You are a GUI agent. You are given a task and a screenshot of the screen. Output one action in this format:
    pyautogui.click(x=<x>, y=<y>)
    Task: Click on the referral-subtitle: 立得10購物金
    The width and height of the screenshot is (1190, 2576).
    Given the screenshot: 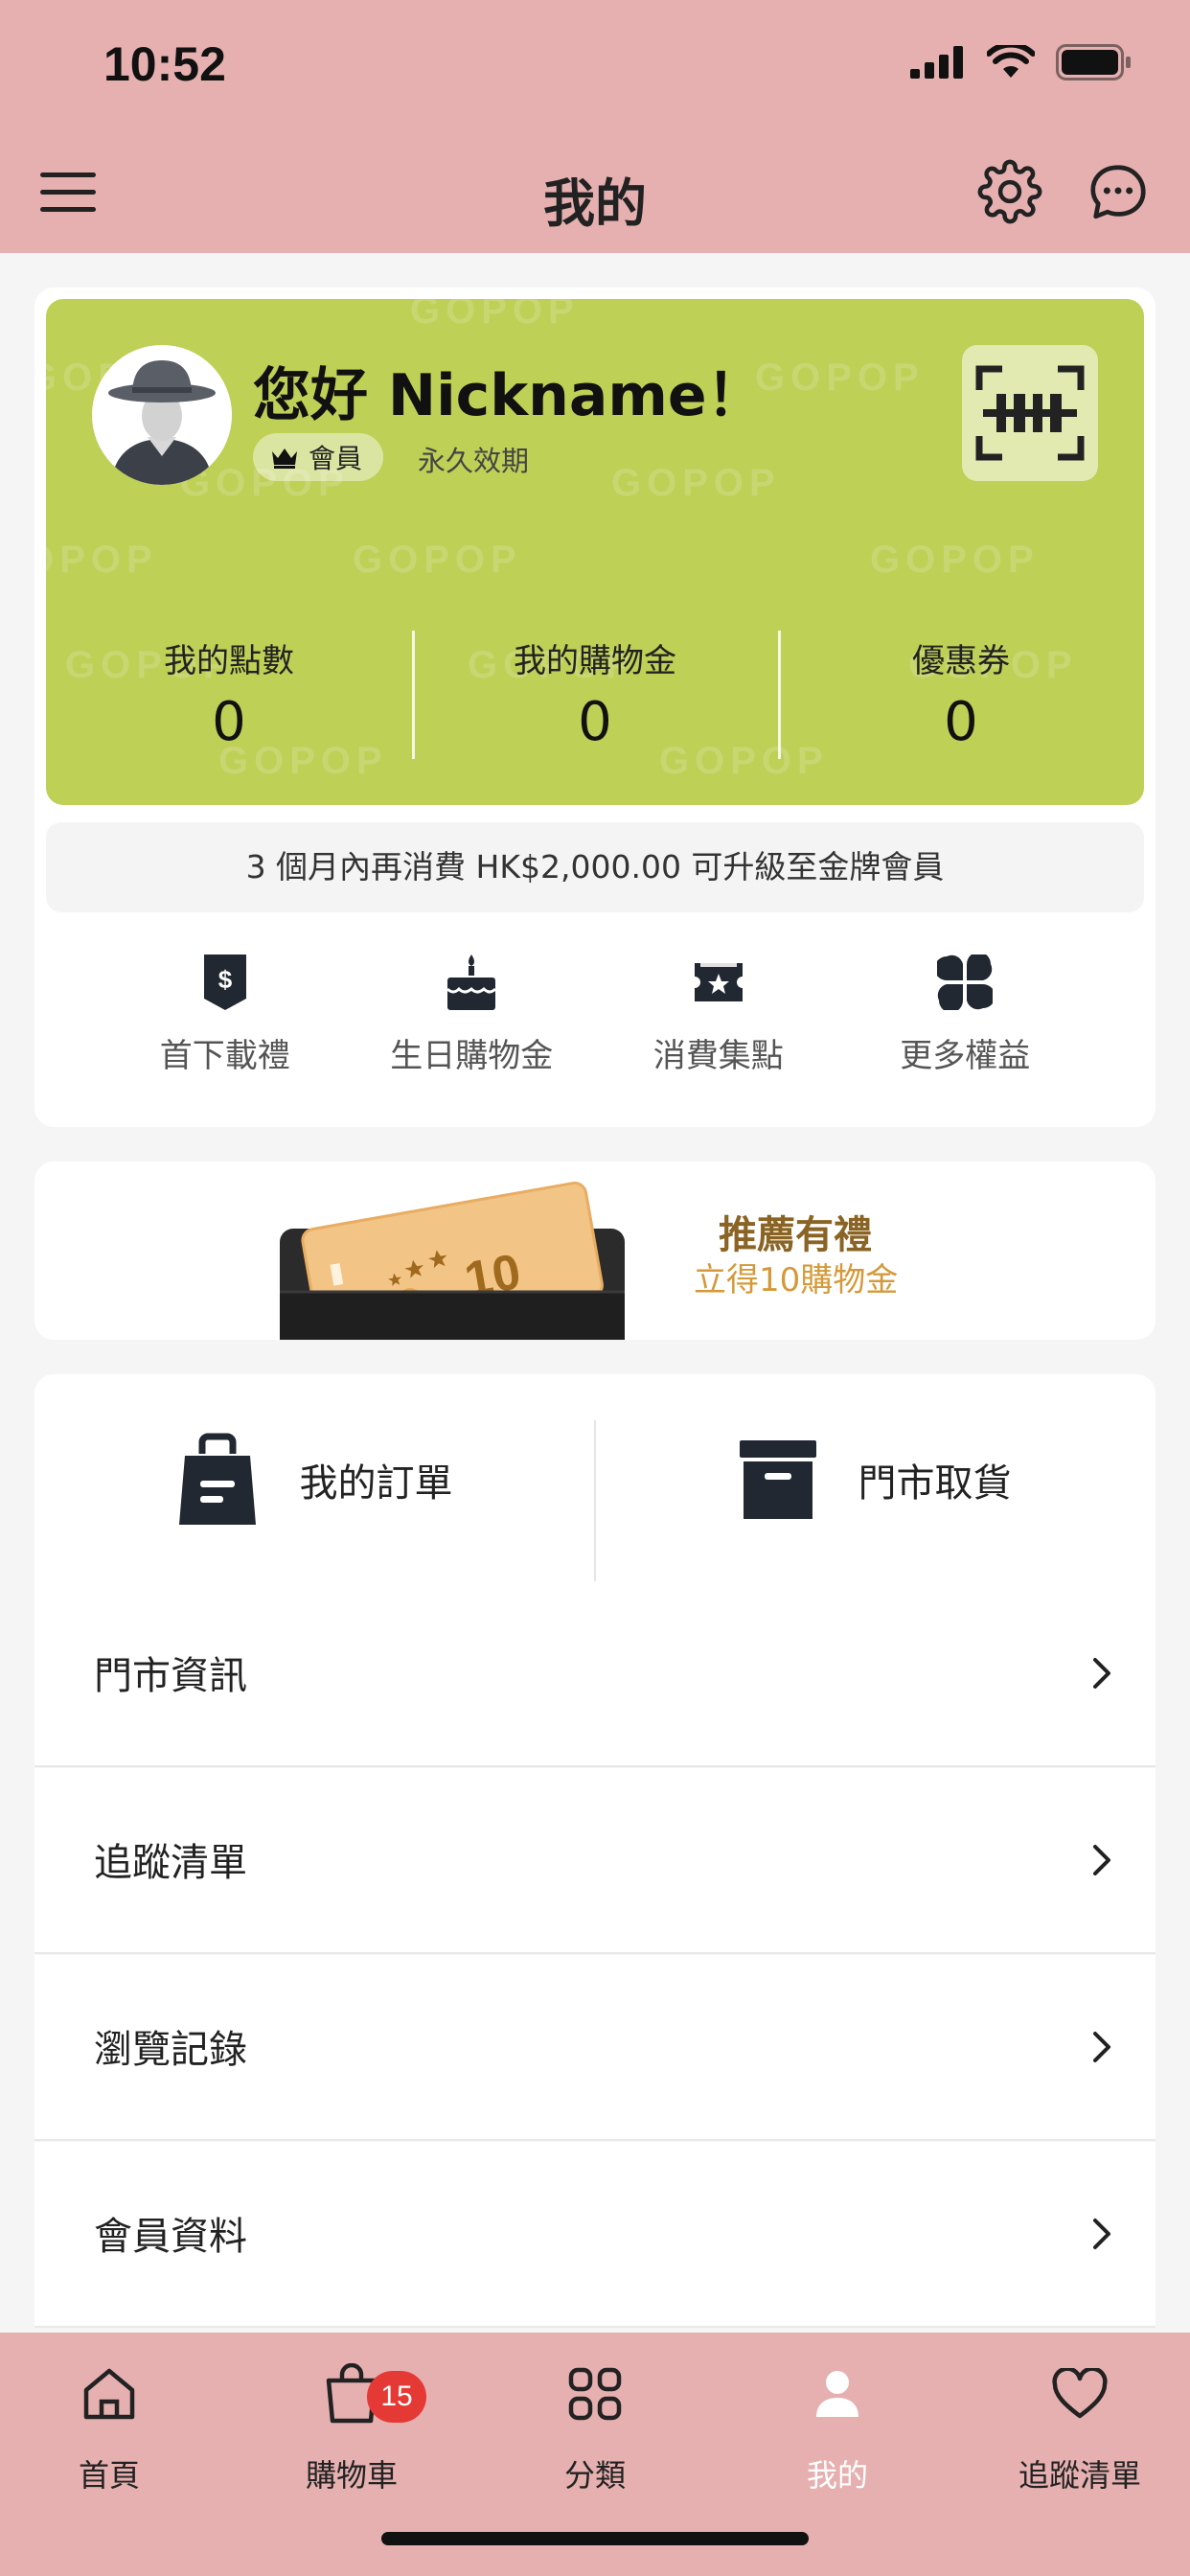 What is the action you would take?
    pyautogui.click(x=796, y=1280)
    